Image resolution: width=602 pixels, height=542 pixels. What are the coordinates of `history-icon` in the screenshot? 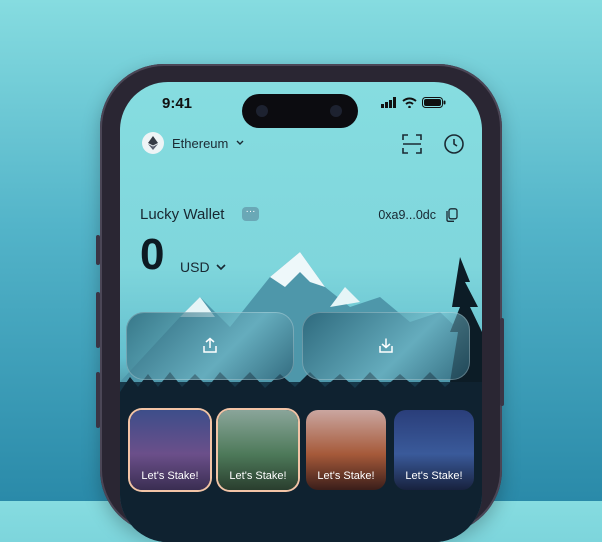 It's located at (454, 144).